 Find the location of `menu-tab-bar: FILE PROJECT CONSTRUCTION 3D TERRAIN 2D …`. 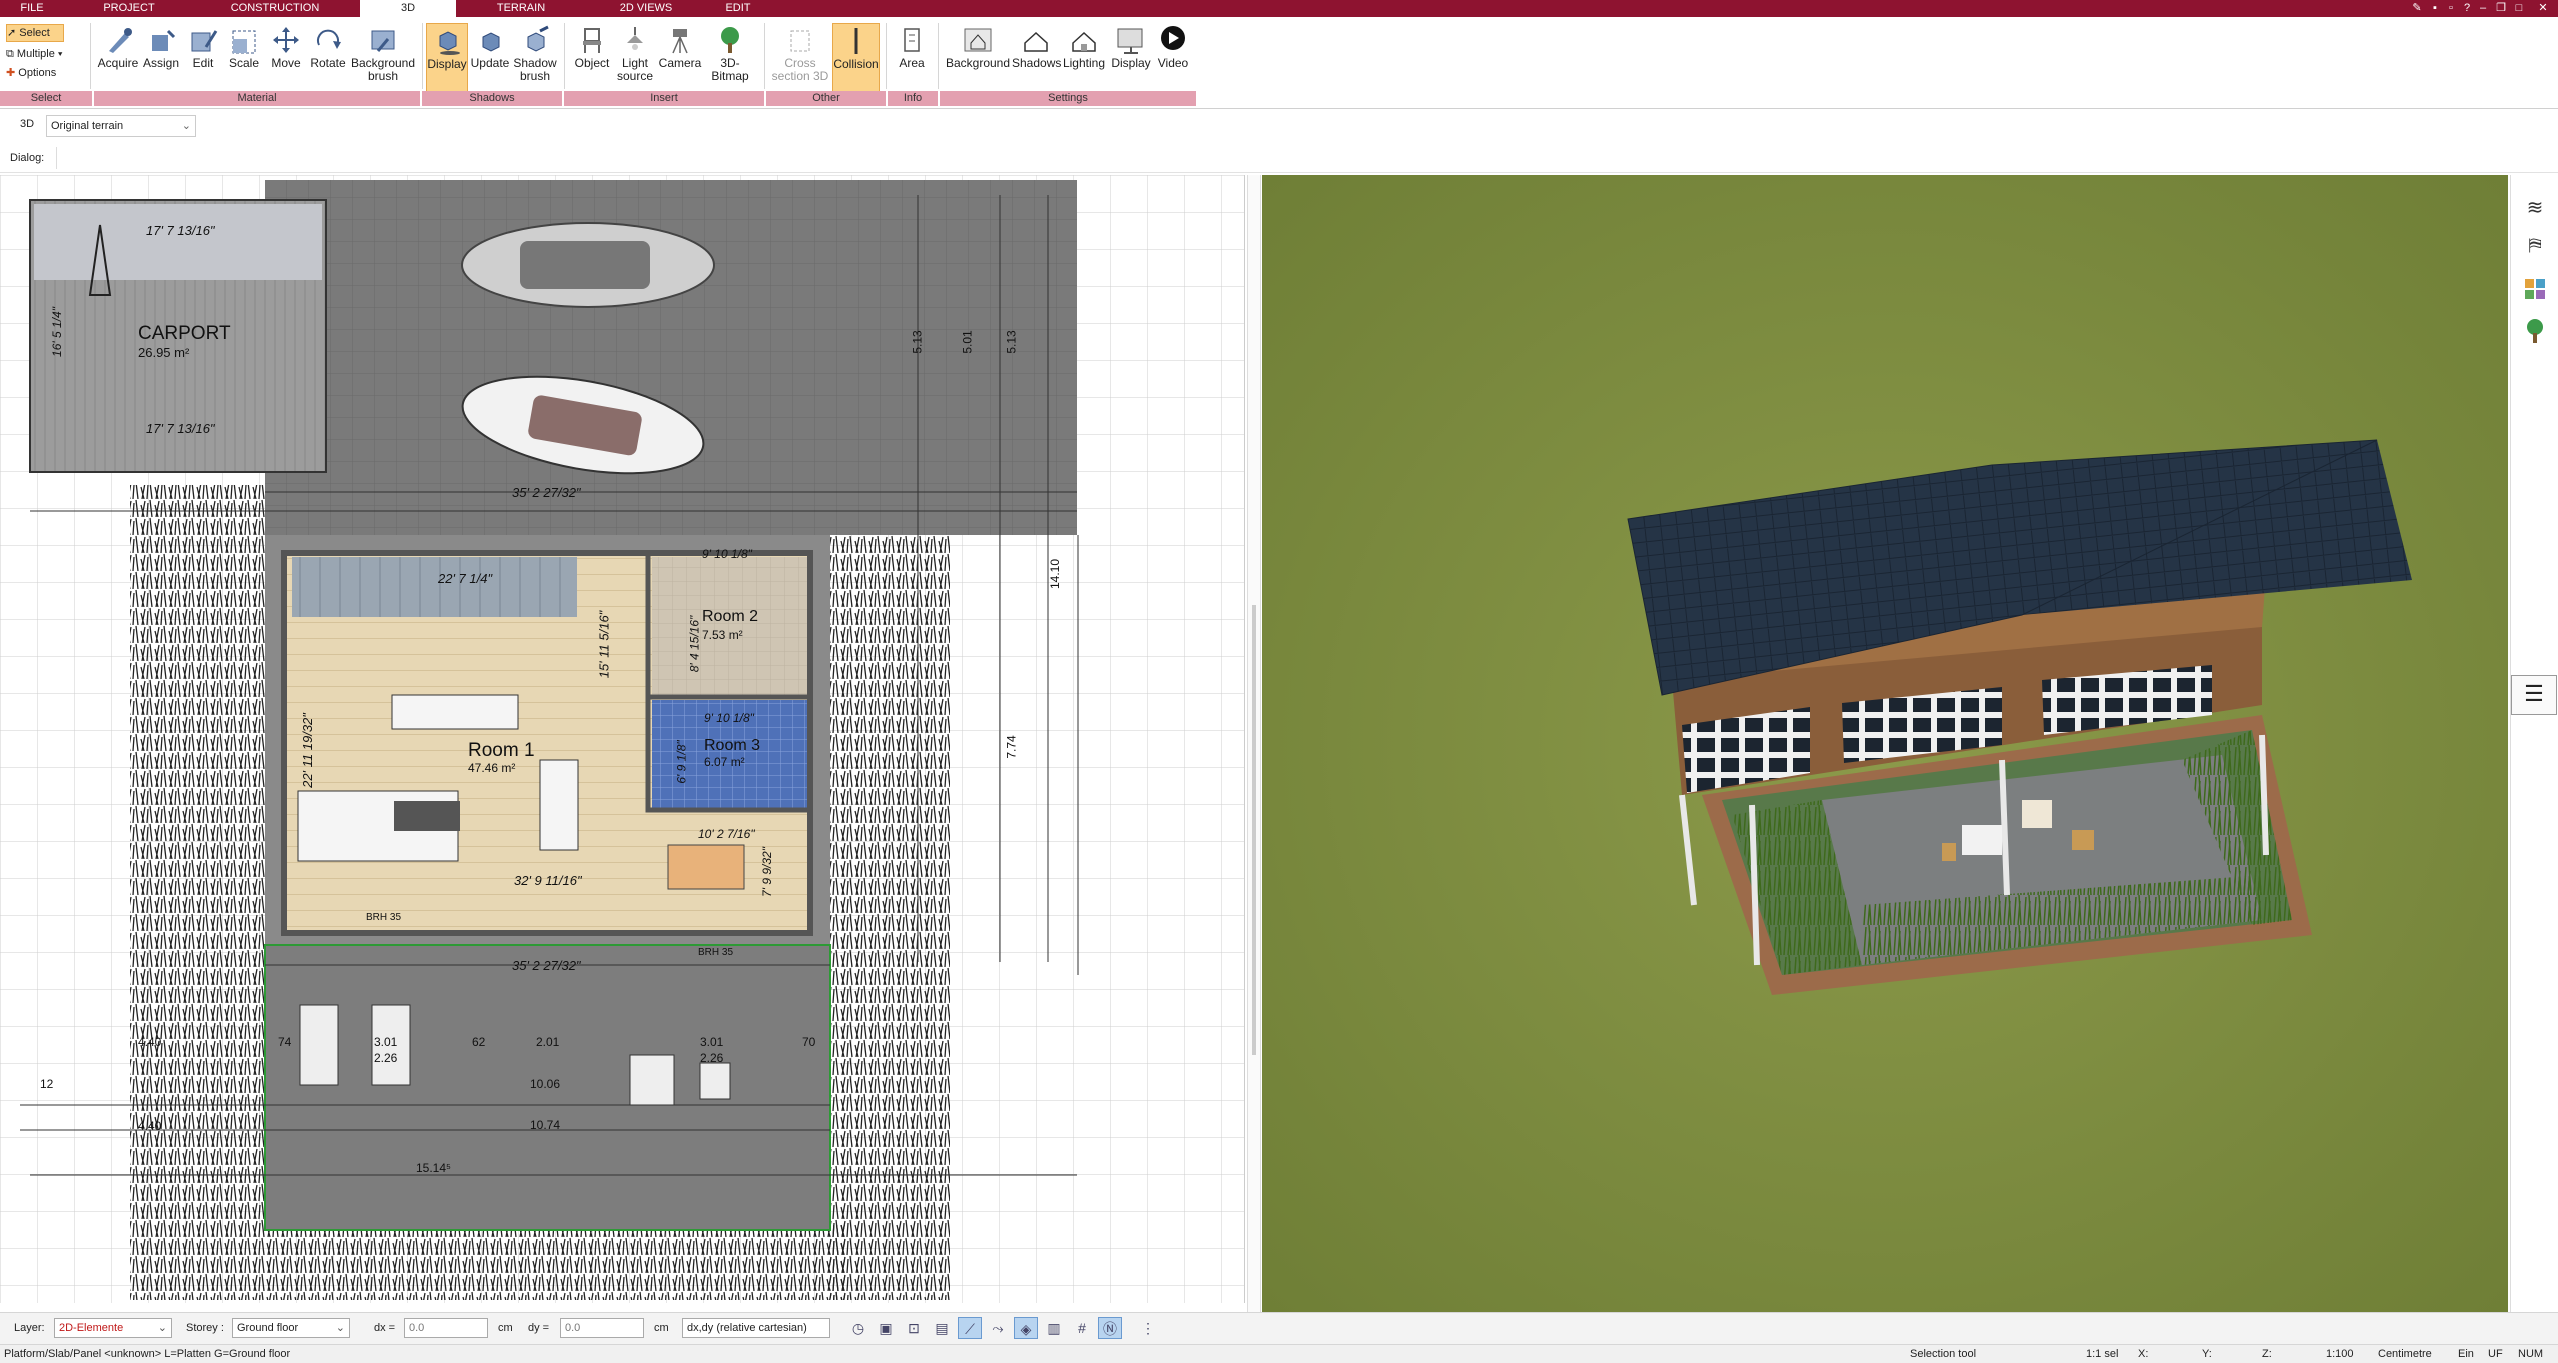

menu-tab-bar: FILE PROJECT CONSTRUCTION 3D TERRAIN 2D … is located at coordinates (1279, 8).